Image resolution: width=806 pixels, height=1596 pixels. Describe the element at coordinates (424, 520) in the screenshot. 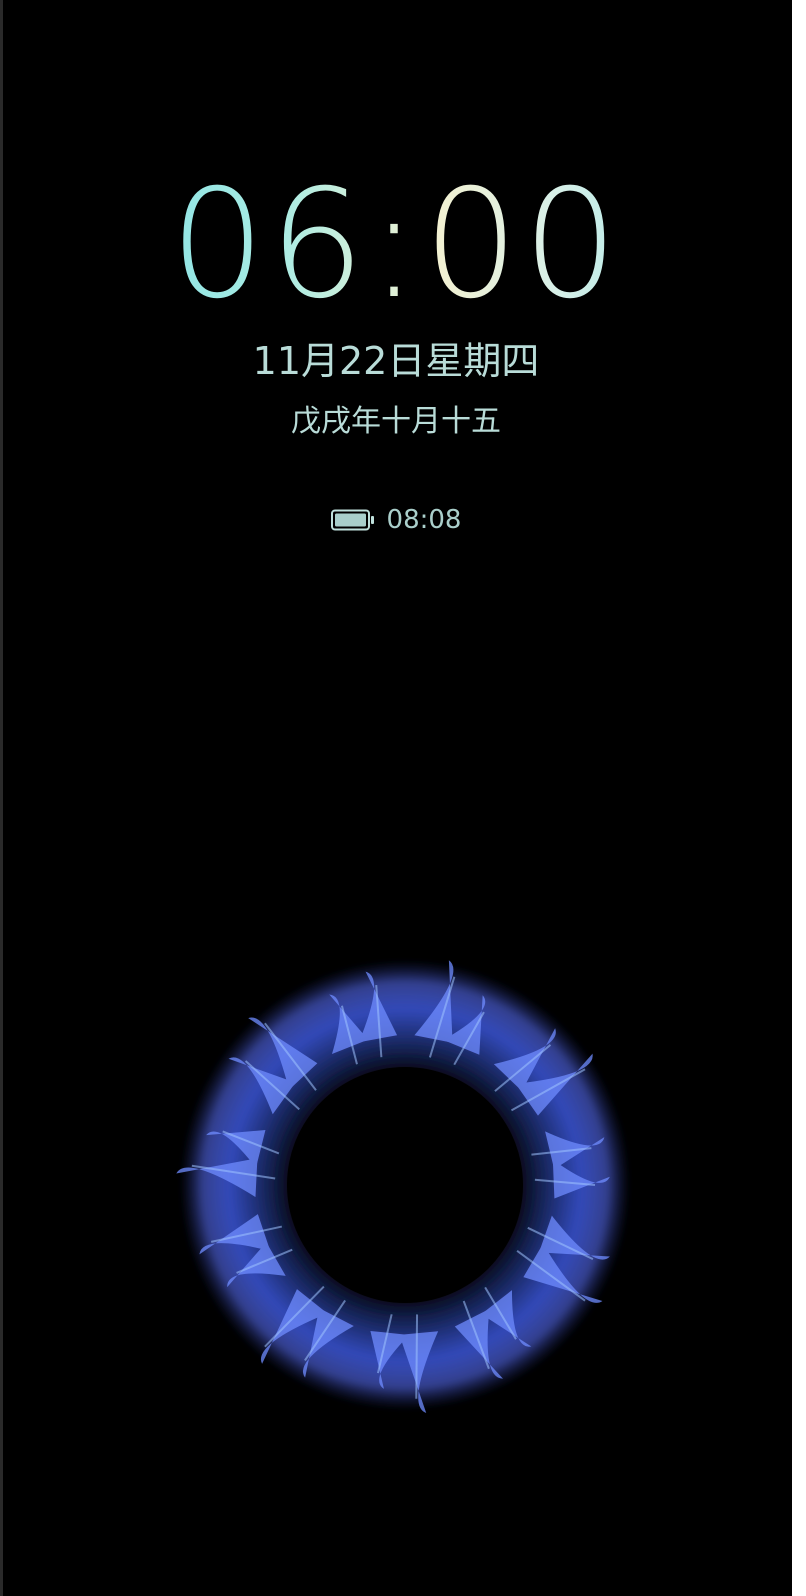

I see `battery-time-label: 08:08` at that location.